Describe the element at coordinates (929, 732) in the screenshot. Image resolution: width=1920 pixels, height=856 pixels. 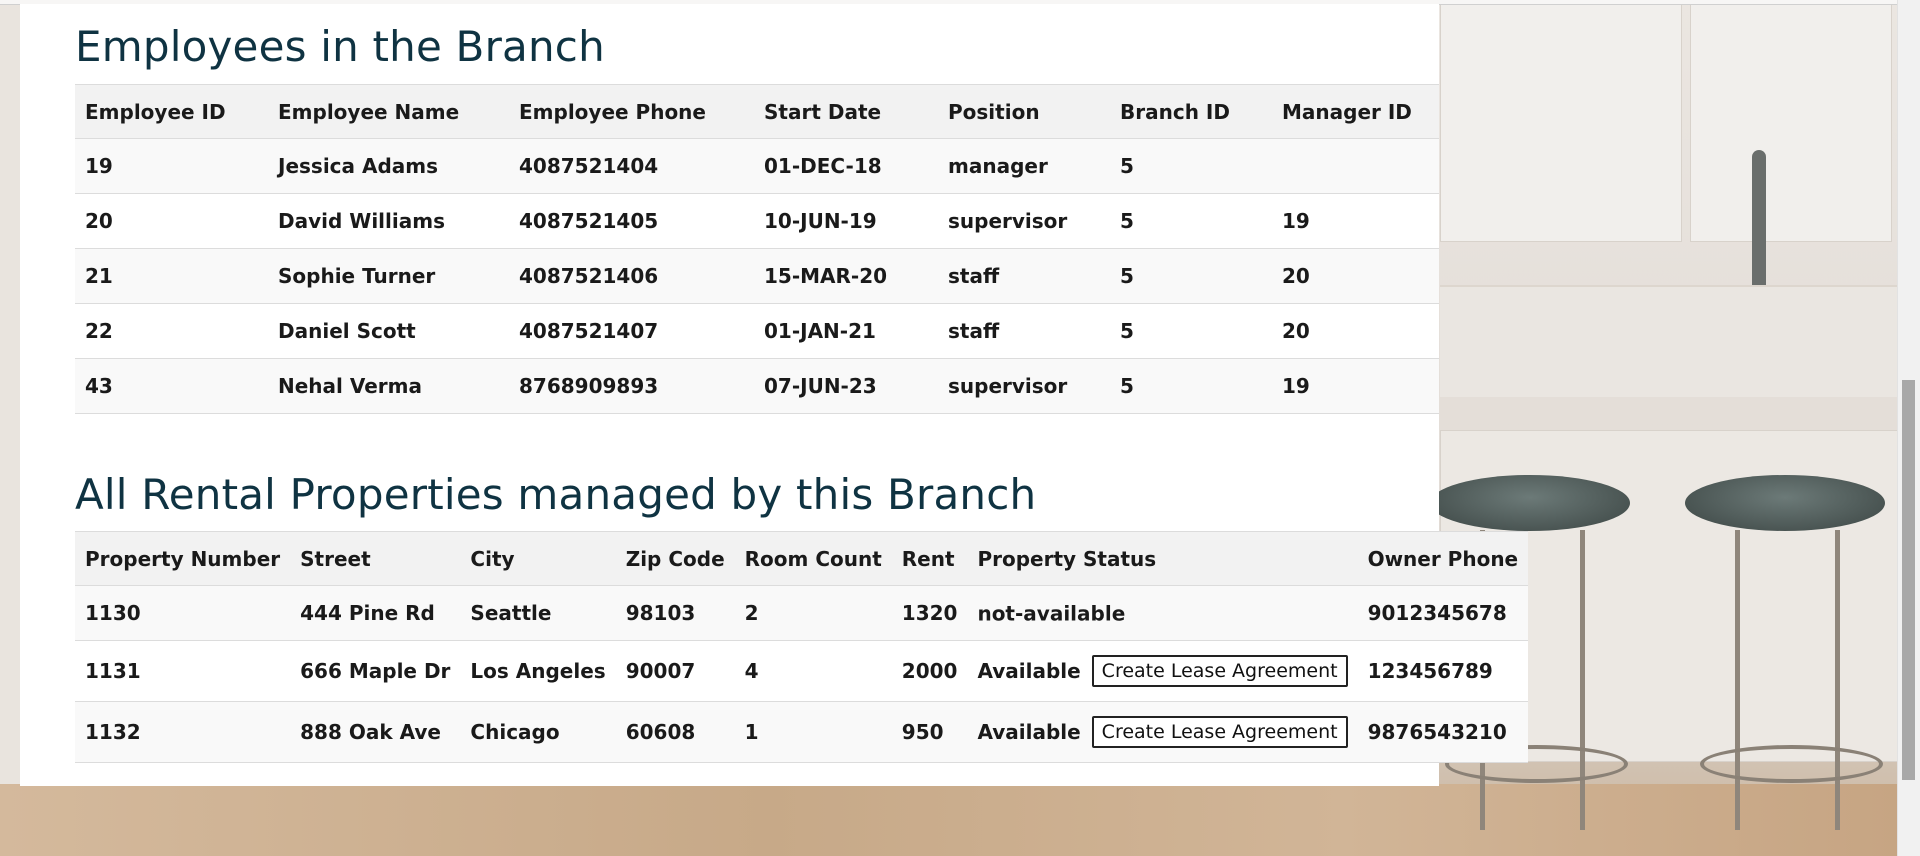
I see `rent-cell: 950` at that location.